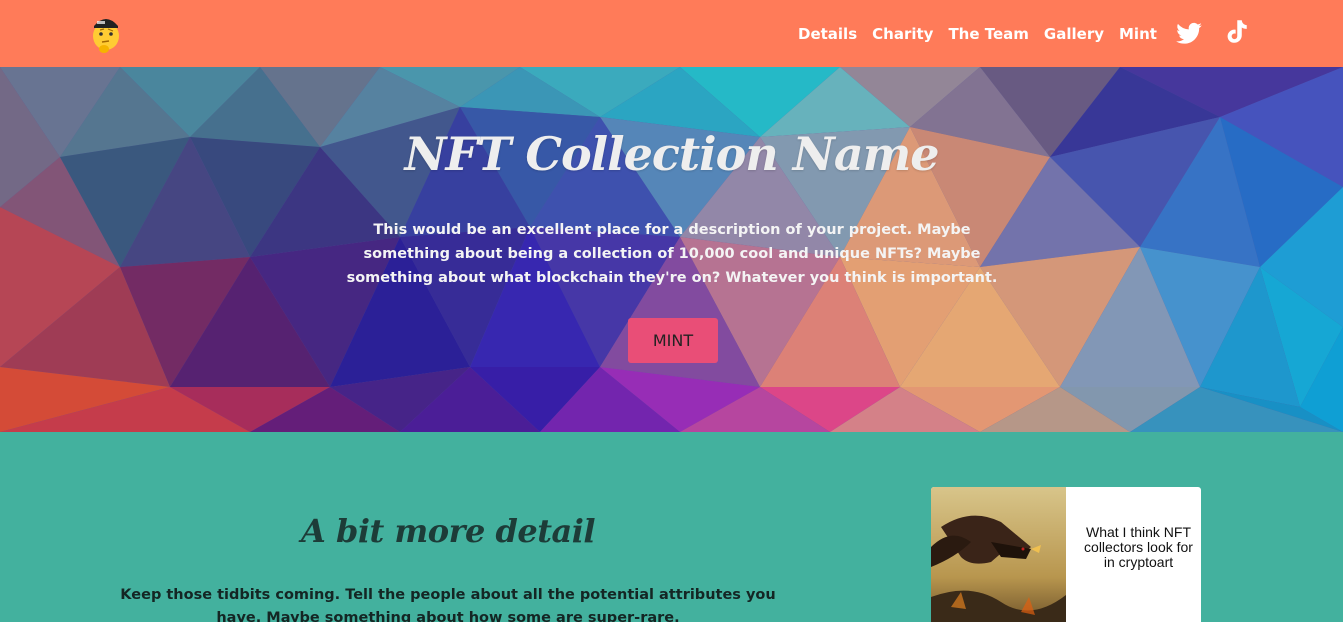 This screenshot has height=622, width=1343. What do you see at coordinates (673, 340) in the screenshot?
I see `mint-button: MINT` at bounding box center [673, 340].